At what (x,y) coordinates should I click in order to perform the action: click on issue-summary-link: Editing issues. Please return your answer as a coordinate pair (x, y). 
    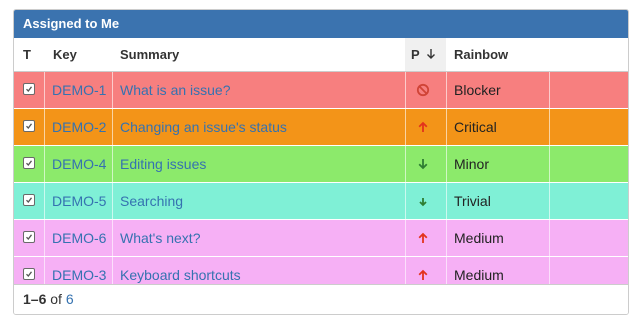
    Looking at the image, I should click on (163, 164).